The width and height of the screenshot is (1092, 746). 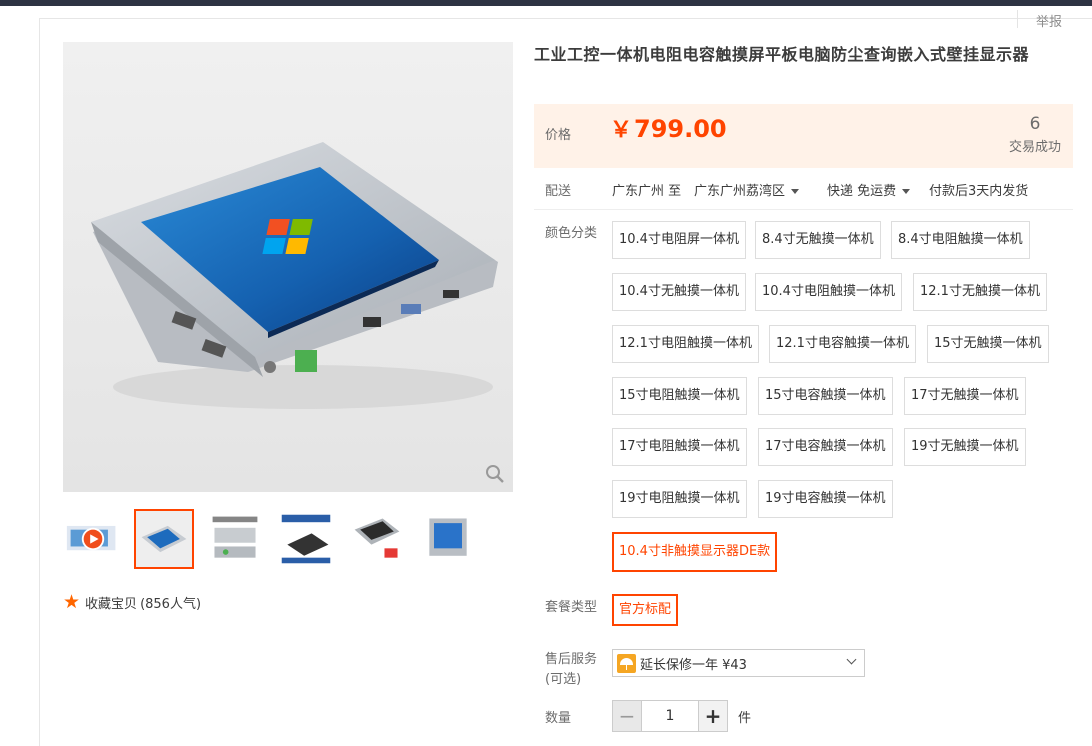 I want to click on shipping-label: 配送, so click(x=558, y=191).